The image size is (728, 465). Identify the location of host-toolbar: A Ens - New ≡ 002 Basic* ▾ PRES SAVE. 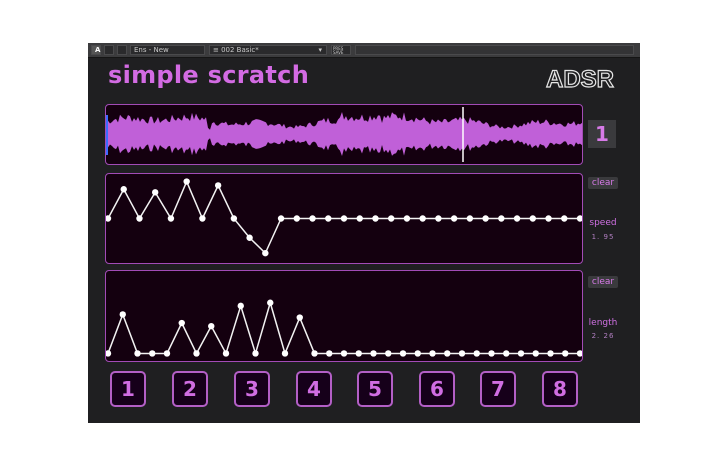
(364, 50).